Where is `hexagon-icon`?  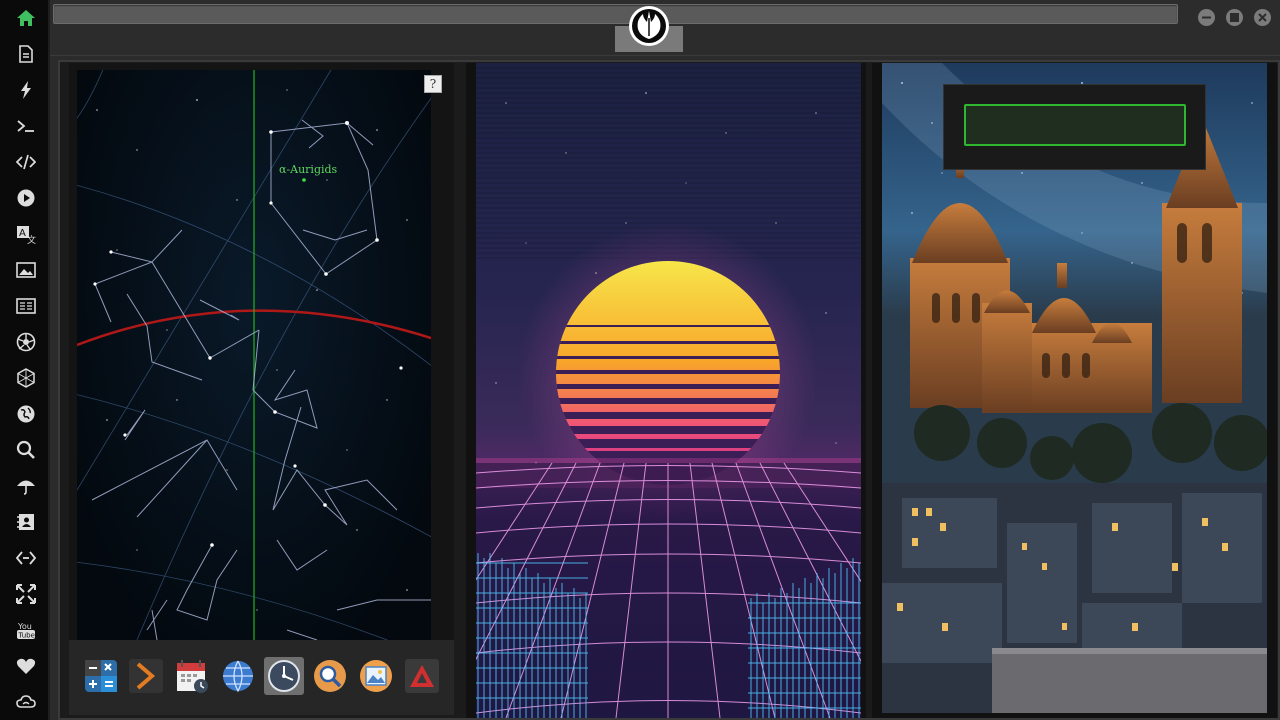 hexagon-icon is located at coordinates (26, 378).